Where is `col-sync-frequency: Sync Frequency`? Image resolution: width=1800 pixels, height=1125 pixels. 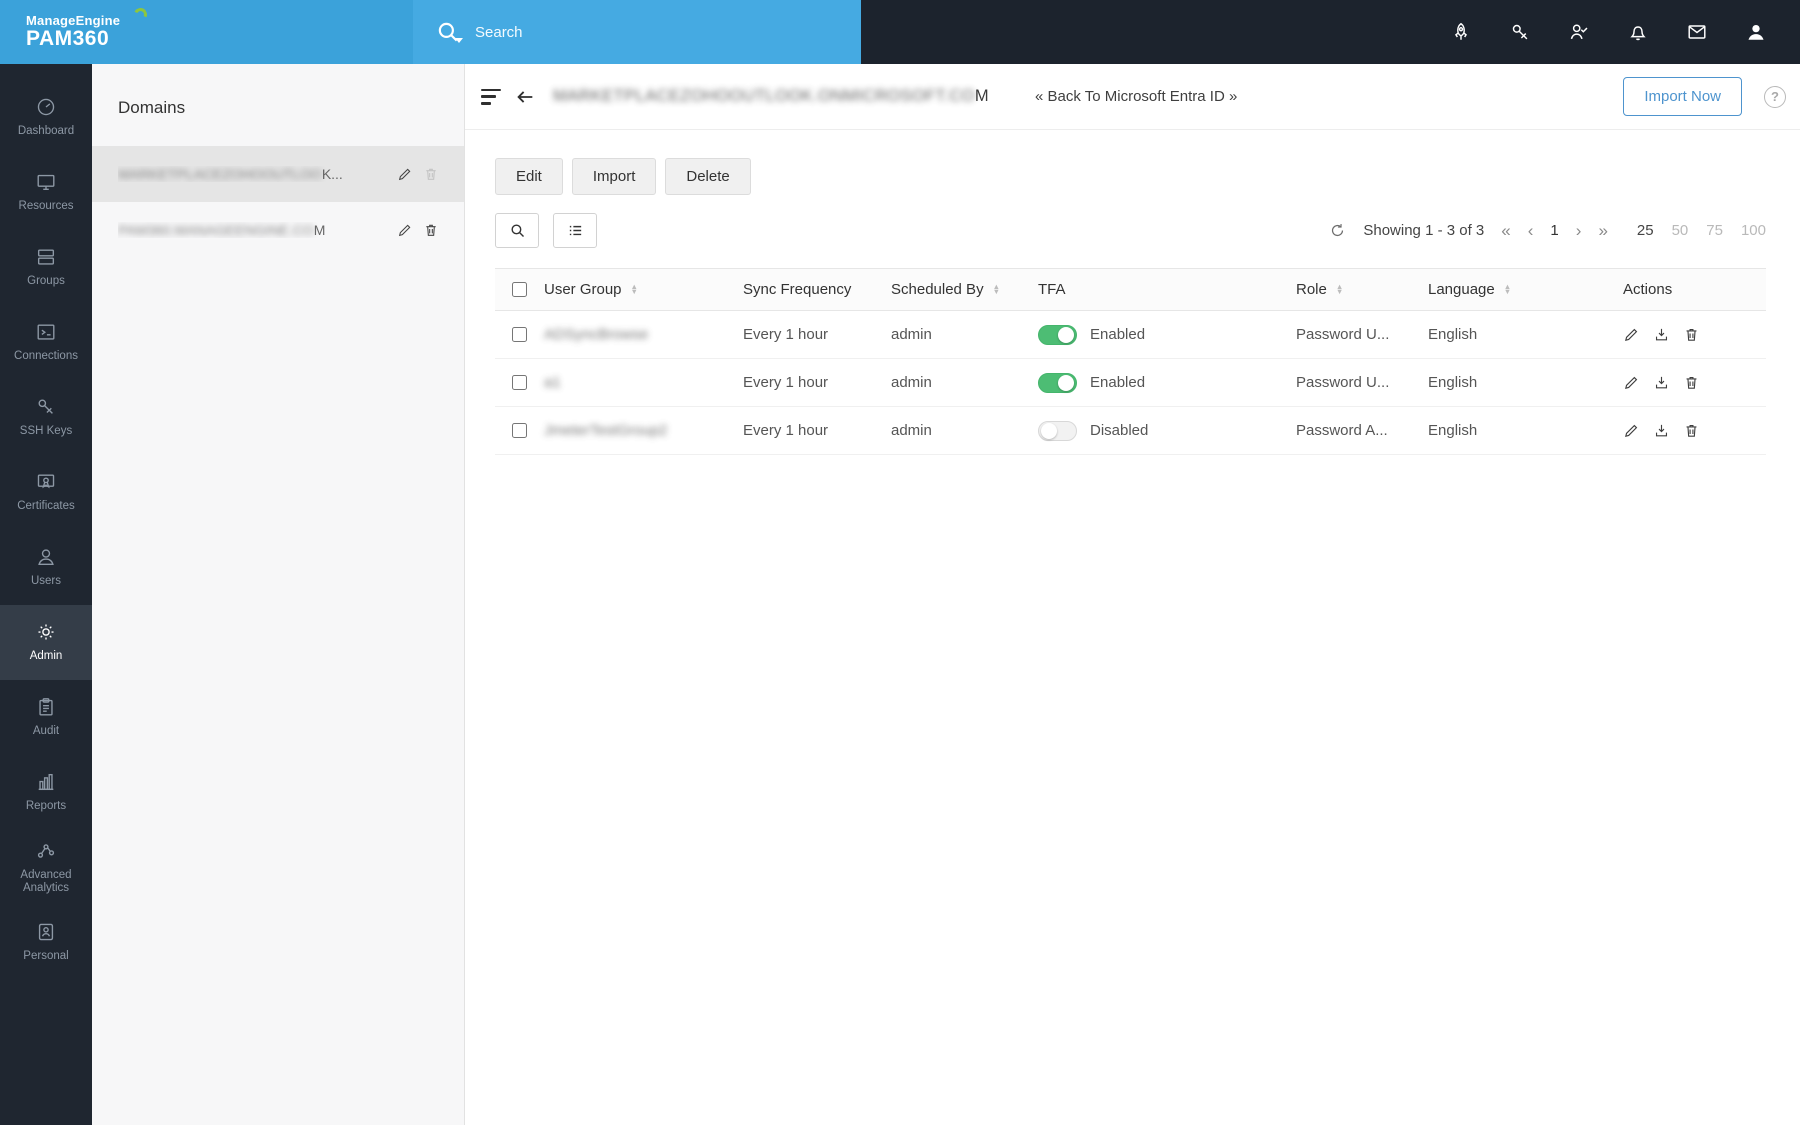
col-sync-frequency: Sync Frequency is located at coordinates (797, 289).